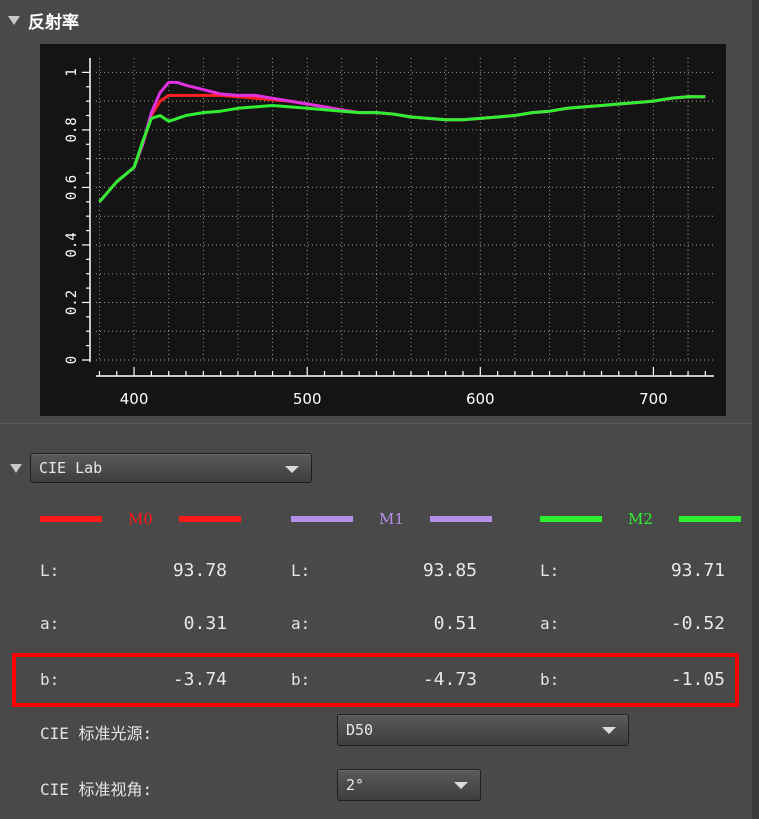 This screenshot has width=759, height=819. Describe the element at coordinates (72, 360) in the screenshot. I see `y-tick-label: 0` at that location.